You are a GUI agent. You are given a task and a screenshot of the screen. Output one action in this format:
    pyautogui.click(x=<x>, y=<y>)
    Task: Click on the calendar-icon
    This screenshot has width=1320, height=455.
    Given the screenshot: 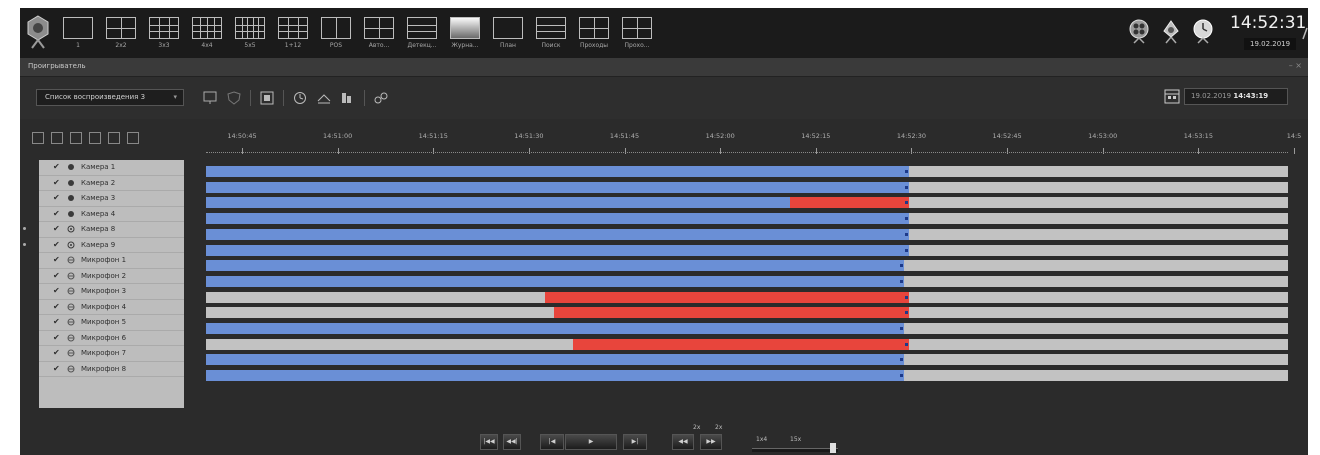 What is the action you would take?
    pyautogui.click(x=1172, y=96)
    